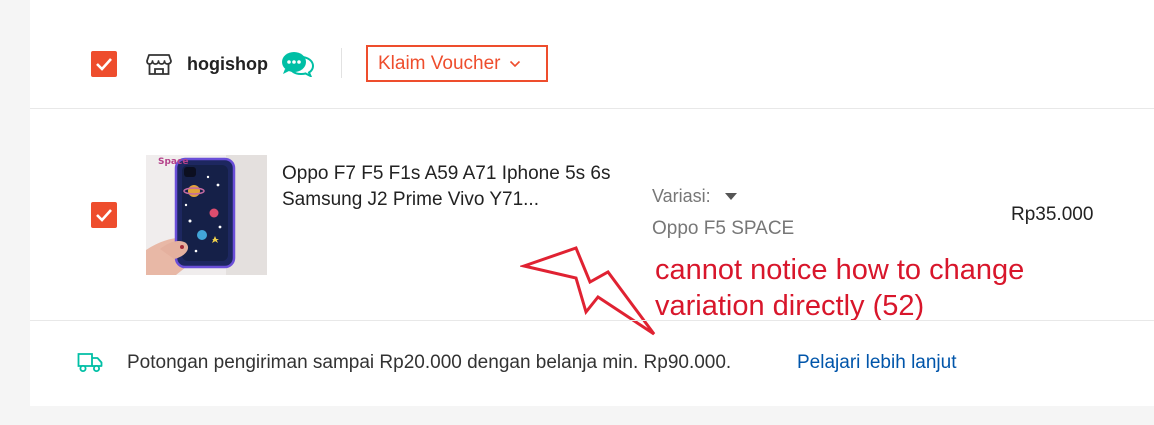 The image size is (1154, 425). Describe the element at coordinates (439, 63) in the screenshot. I see `claim-voucher-label: Klaim Voucher` at that location.